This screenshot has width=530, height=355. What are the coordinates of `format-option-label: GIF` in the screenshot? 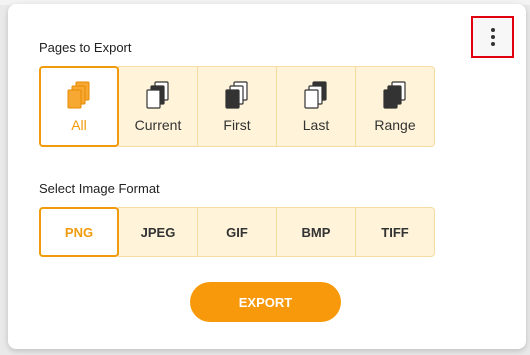 It's located at (237, 232).